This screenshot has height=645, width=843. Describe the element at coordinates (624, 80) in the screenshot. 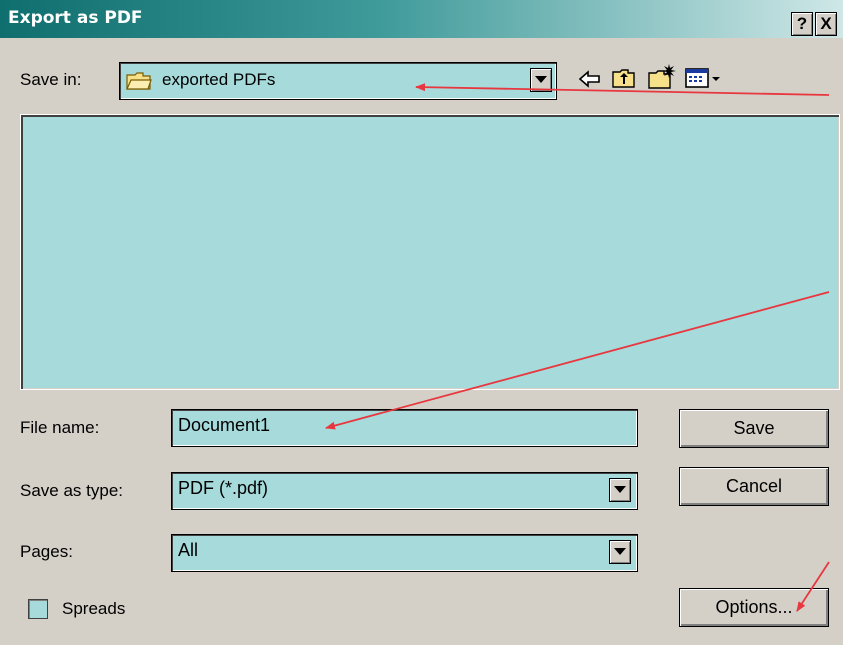

I see `up-folder-icon` at that location.